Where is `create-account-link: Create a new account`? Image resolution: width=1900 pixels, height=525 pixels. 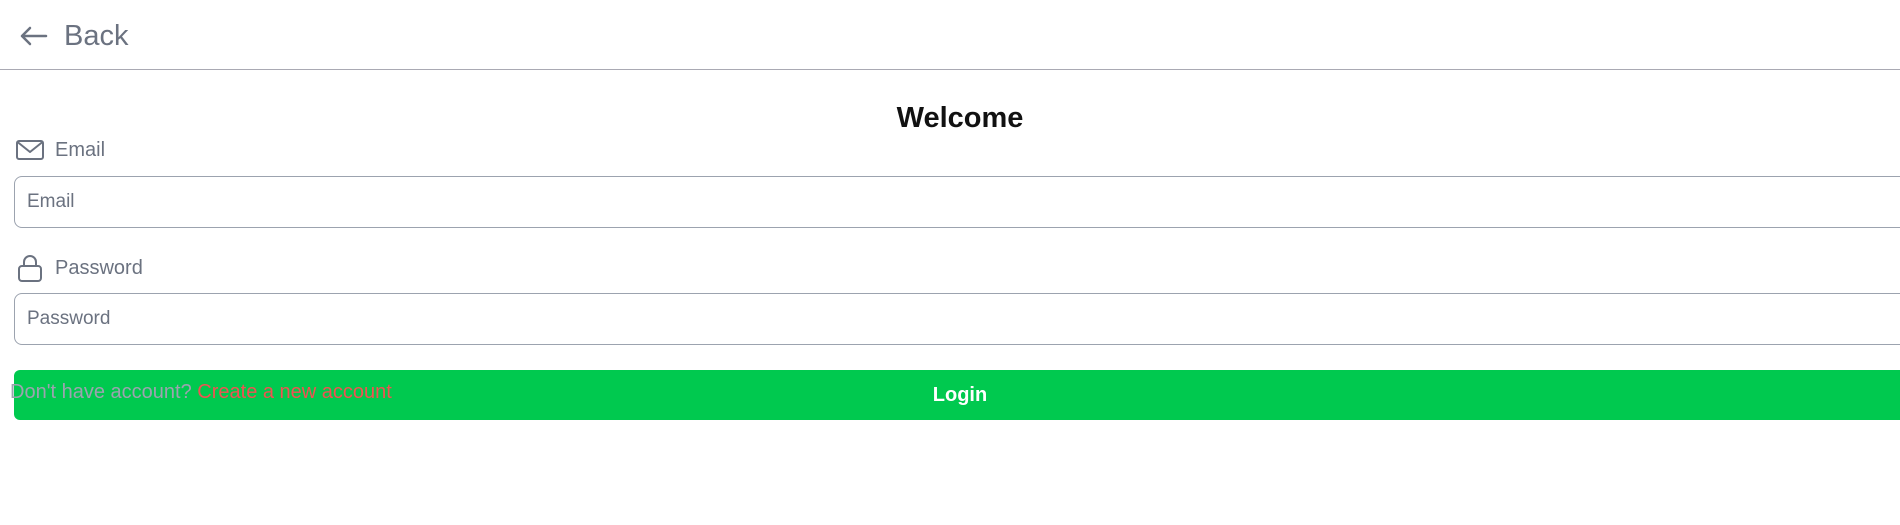 create-account-link: Create a new account is located at coordinates (294, 392).